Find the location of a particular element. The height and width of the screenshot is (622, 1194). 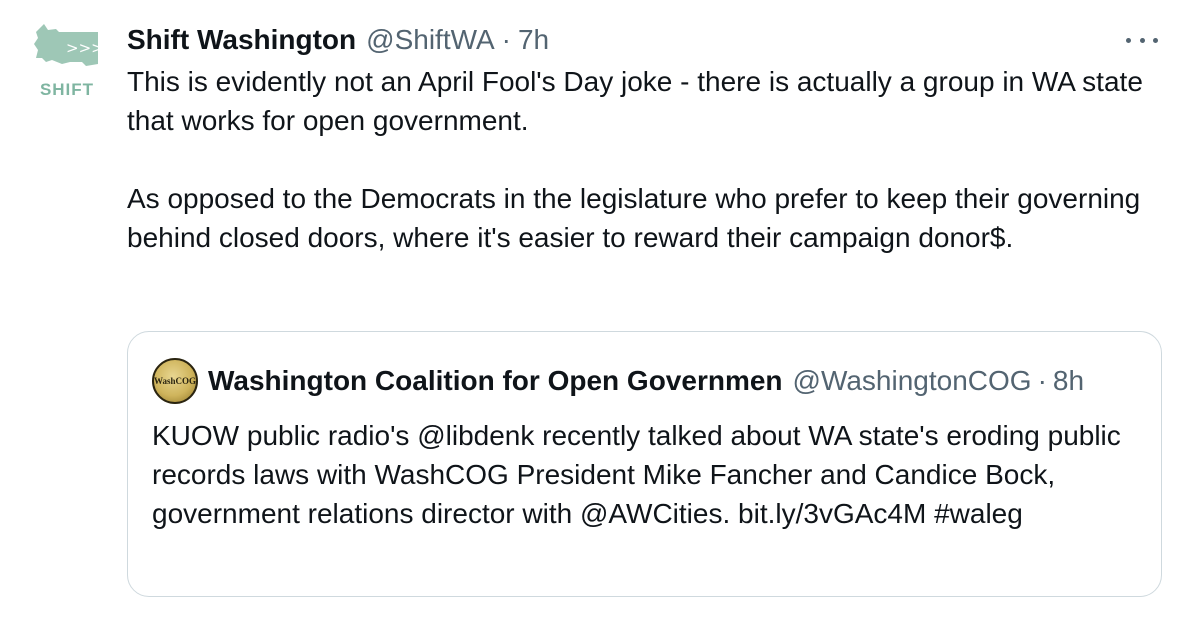

quoted-timestamp: 8h is located at coordinates (1068, 381).